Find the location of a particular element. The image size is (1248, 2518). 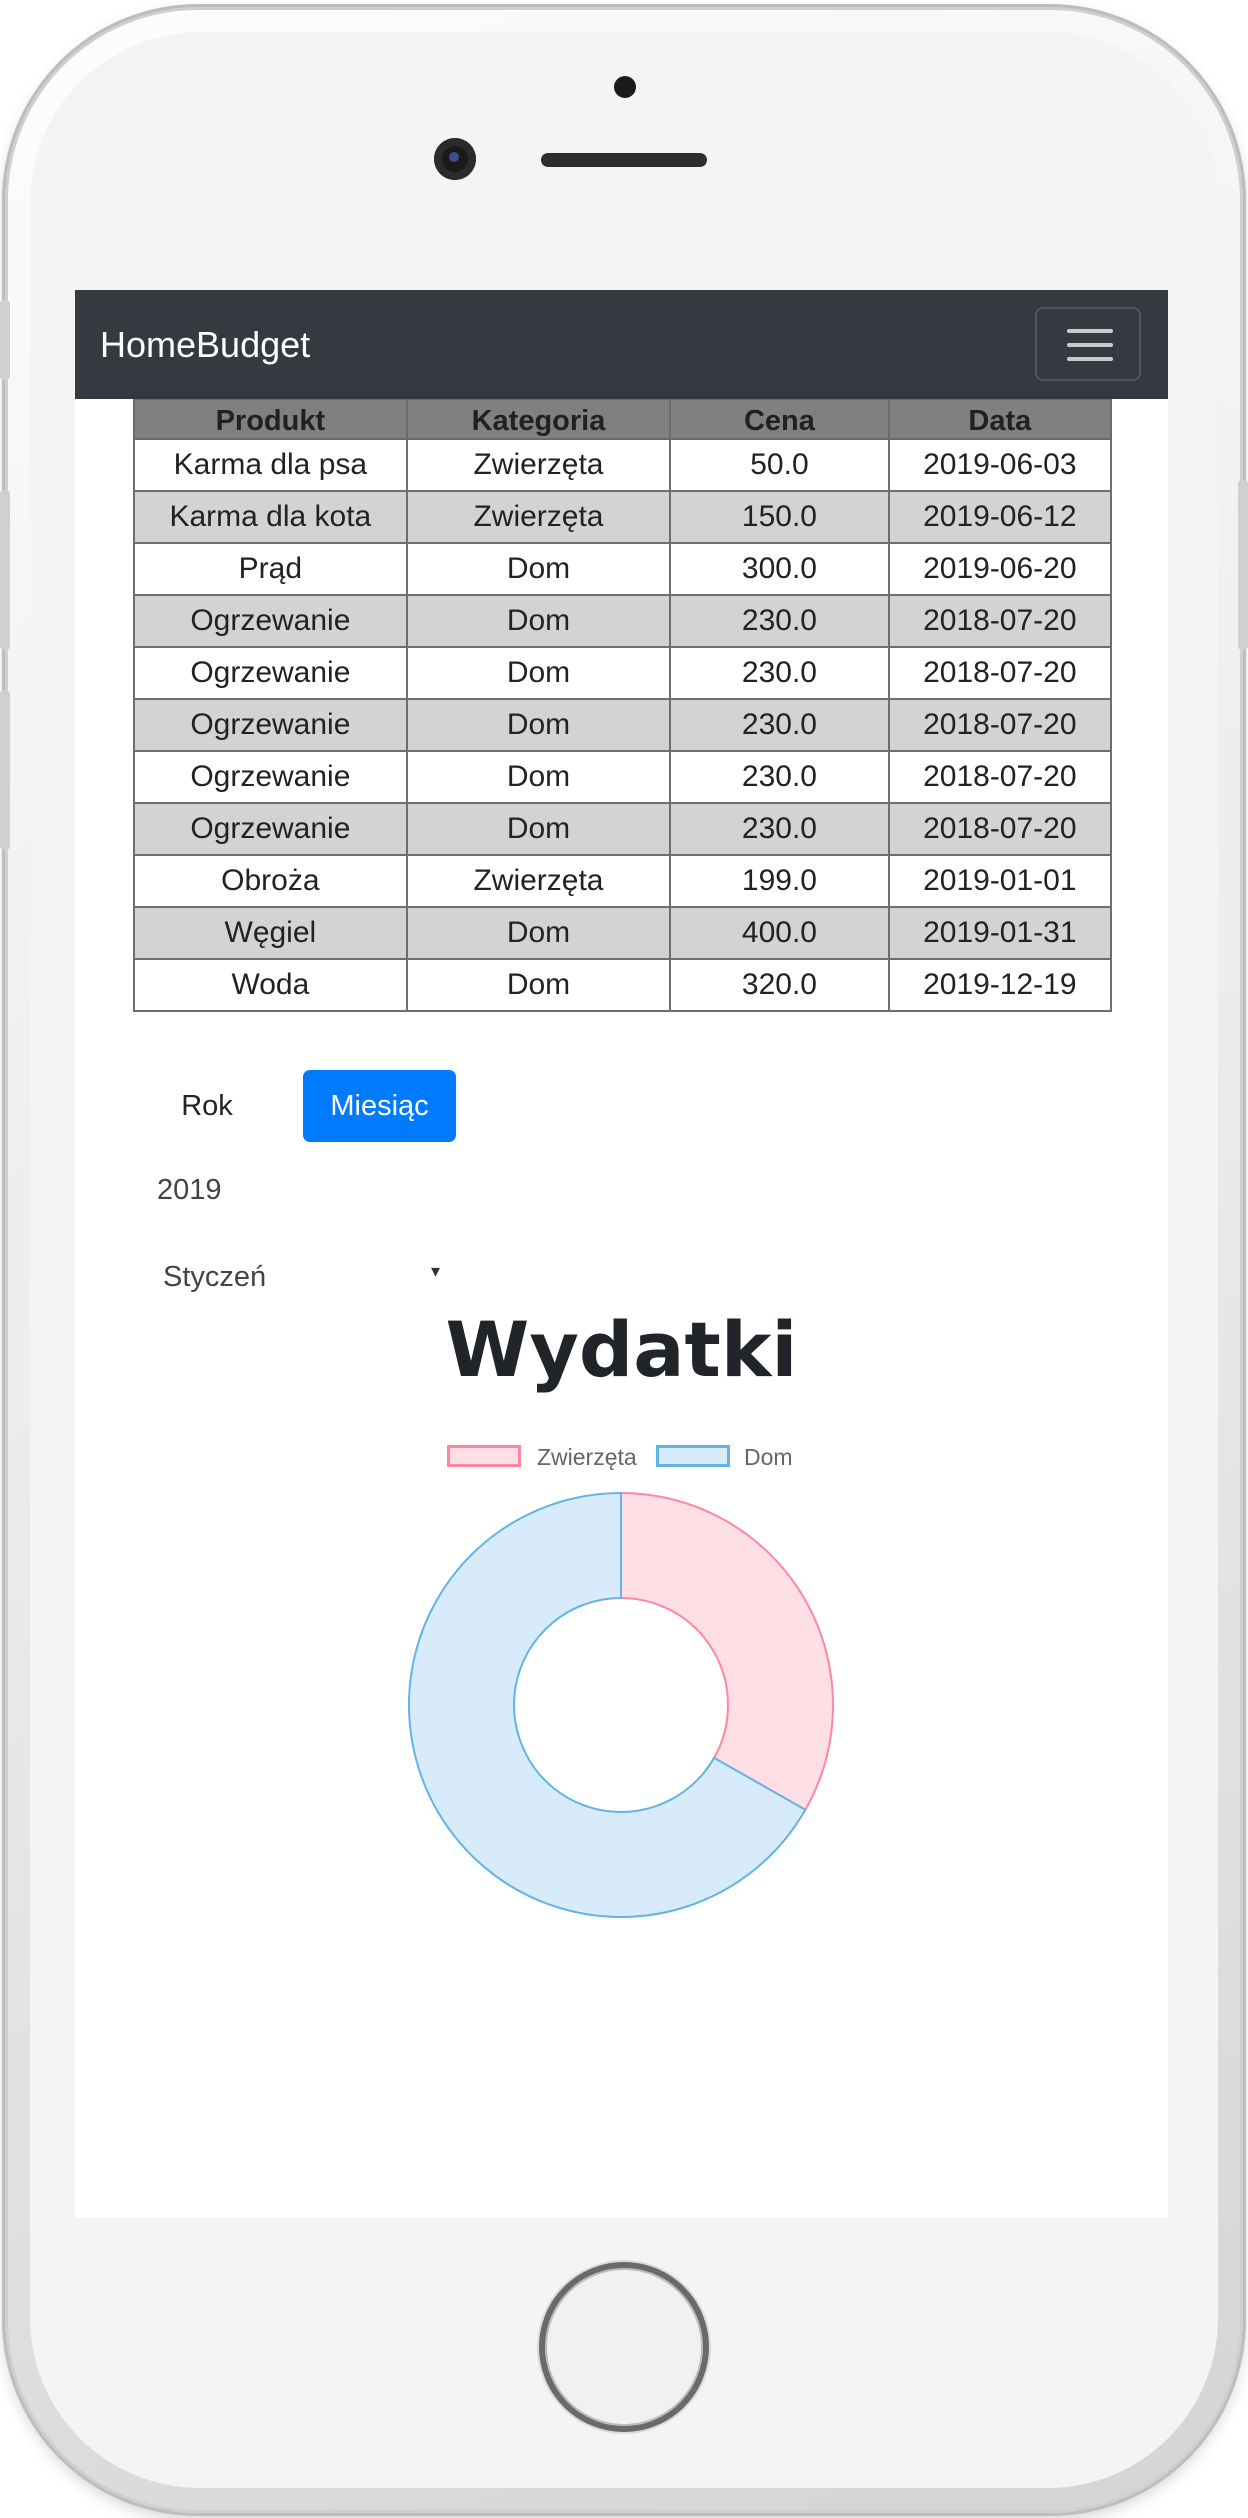

table-cell: 2019-06-03 is located at coordinates (1000, 465).